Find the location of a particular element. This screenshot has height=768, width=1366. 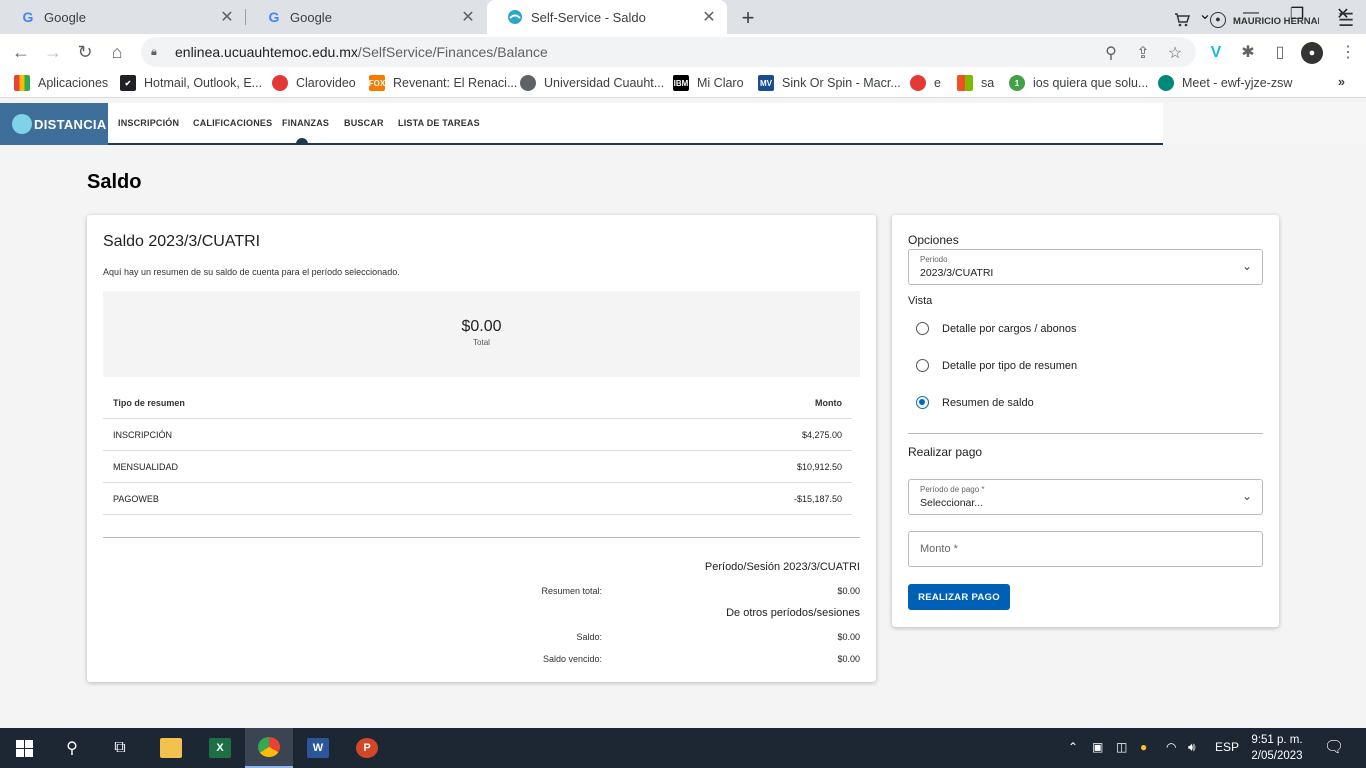

active-nav-indicator is located at coordinates (302, 141).